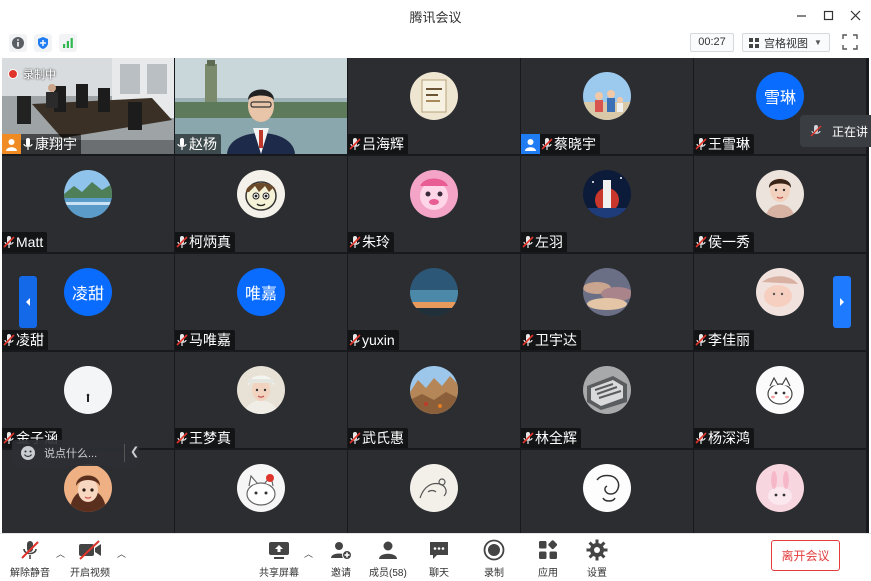  Describe the element at coordinates (805, 555) in the screenshot. I see `leave-meeting-button: 离开会议` at that location.